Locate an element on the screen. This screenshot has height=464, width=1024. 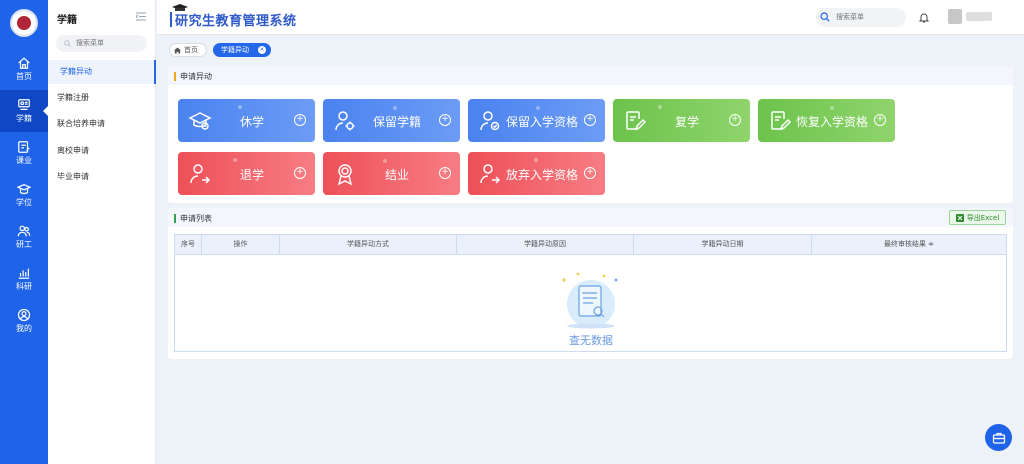
button-label: 复学 is located at coordinates (687, 122).